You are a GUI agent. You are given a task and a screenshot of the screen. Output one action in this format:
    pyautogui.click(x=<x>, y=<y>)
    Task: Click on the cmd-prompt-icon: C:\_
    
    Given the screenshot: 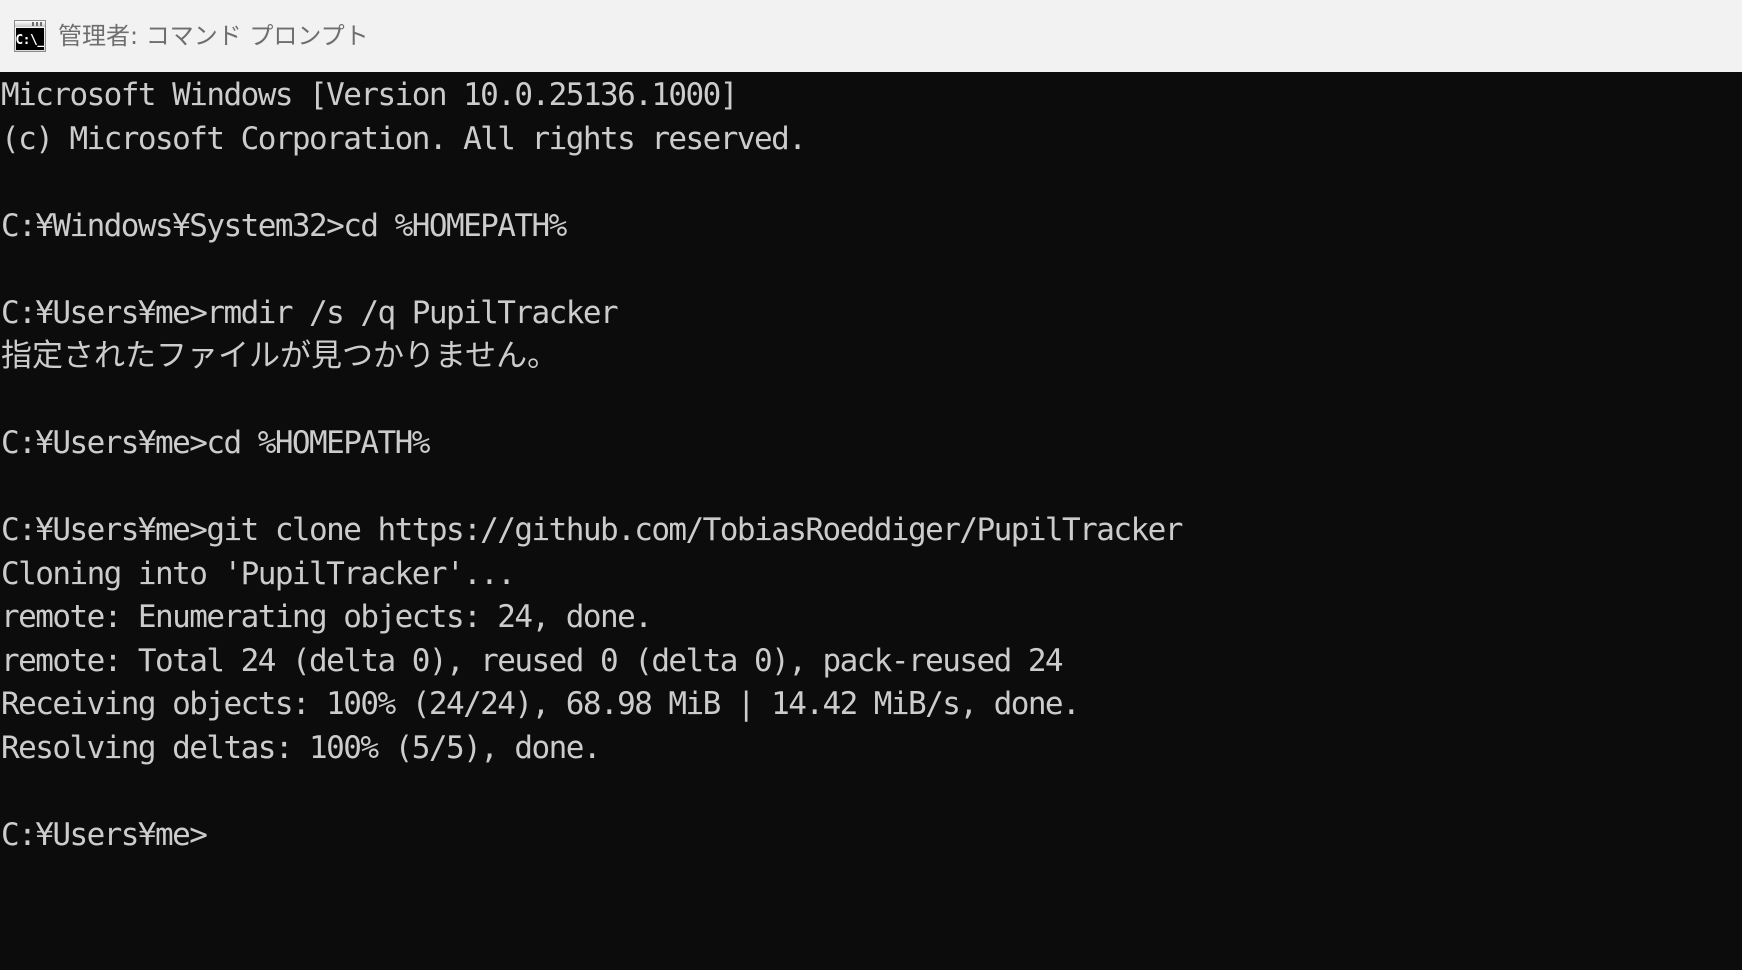 What is the action you would take?
    pyautogui.click(x=30, y=36)
    